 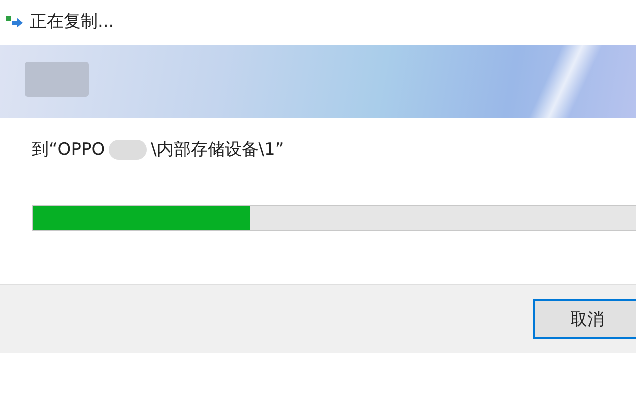 I want to click on copy-icon, so click(x=15, y=21).